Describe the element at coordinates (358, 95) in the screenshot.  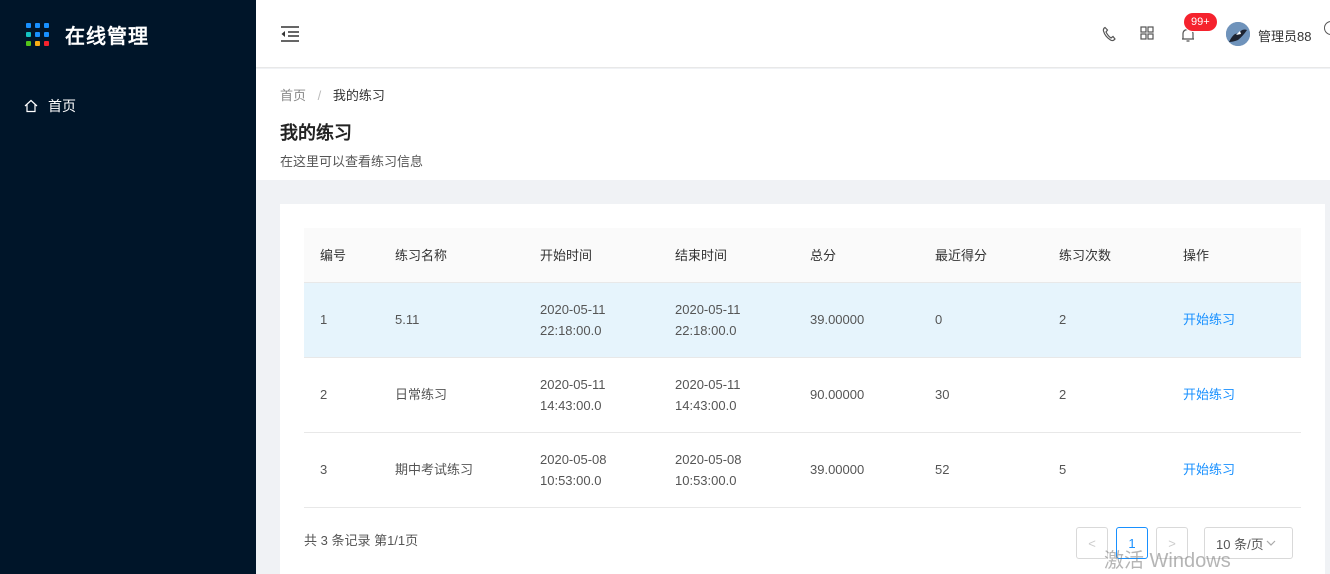
I see `breadcrumb-current: 我的练习` at that location.